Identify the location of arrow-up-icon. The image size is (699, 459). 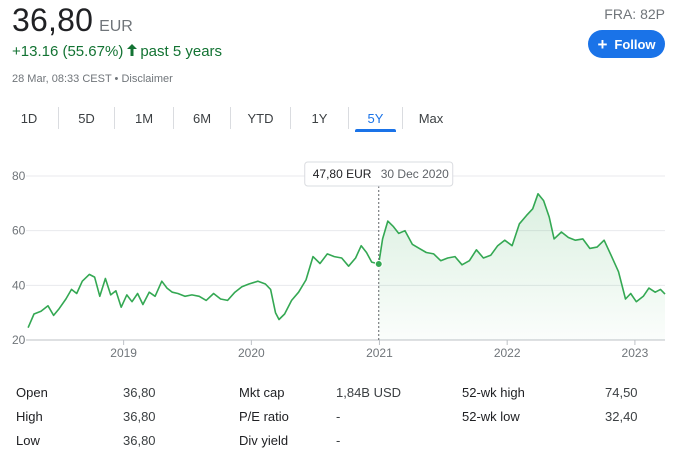
(132, 51).